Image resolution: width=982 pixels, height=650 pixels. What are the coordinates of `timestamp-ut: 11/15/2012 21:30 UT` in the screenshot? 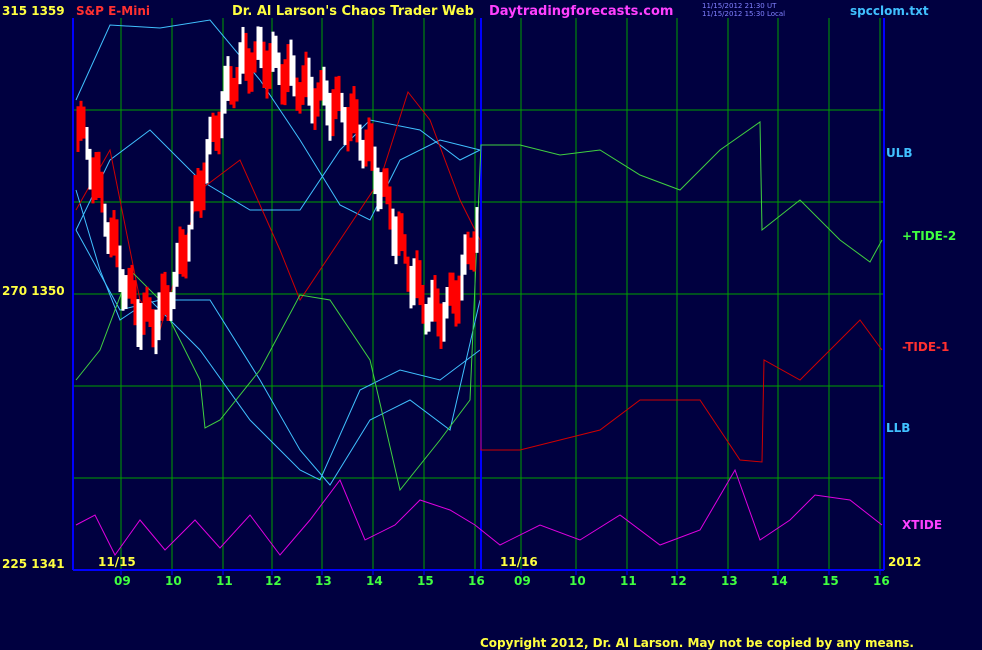 It's located at (739, 6).